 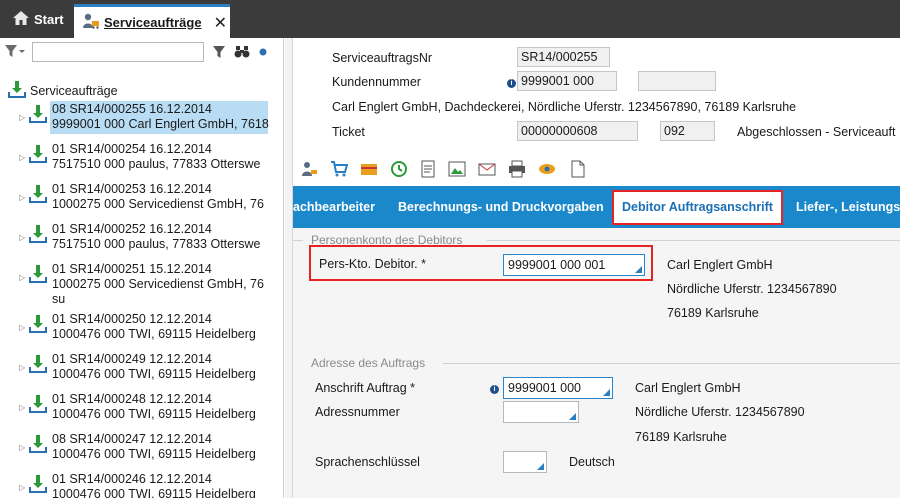 I want to click on list-item-subtitle: 7517510 000 paulus, 77833 Otterswe, so click(x=156, y=244).